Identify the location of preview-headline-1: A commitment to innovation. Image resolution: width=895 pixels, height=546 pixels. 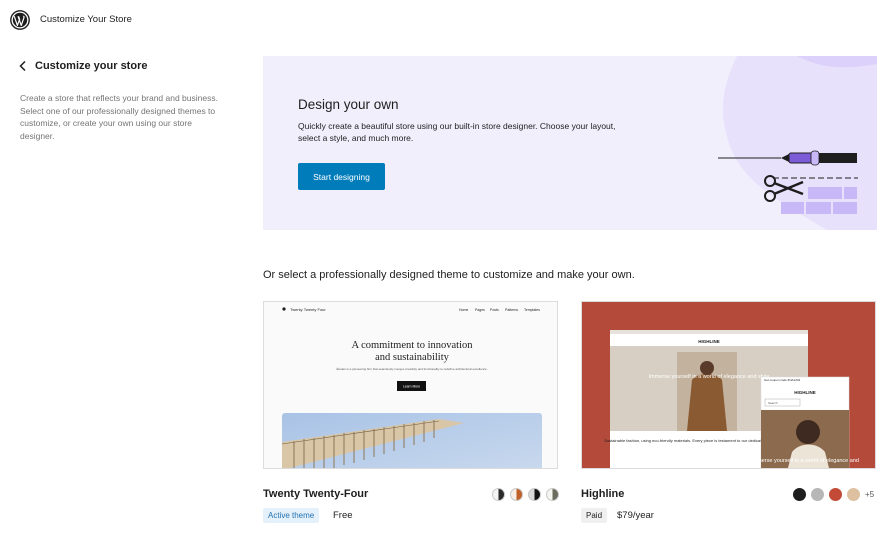
(412, 345).